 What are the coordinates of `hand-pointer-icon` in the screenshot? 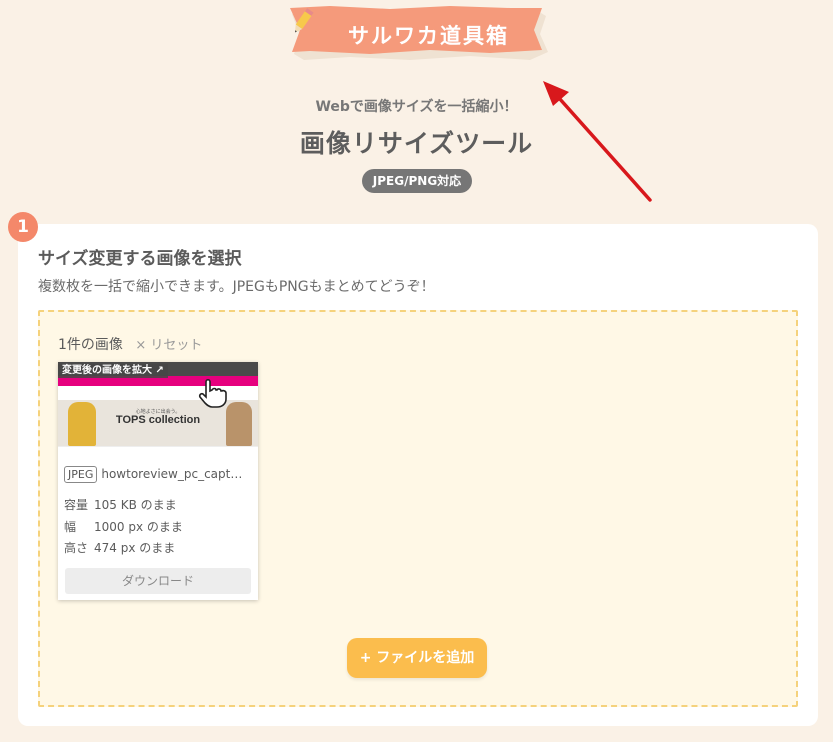 It's located at (212, 393).